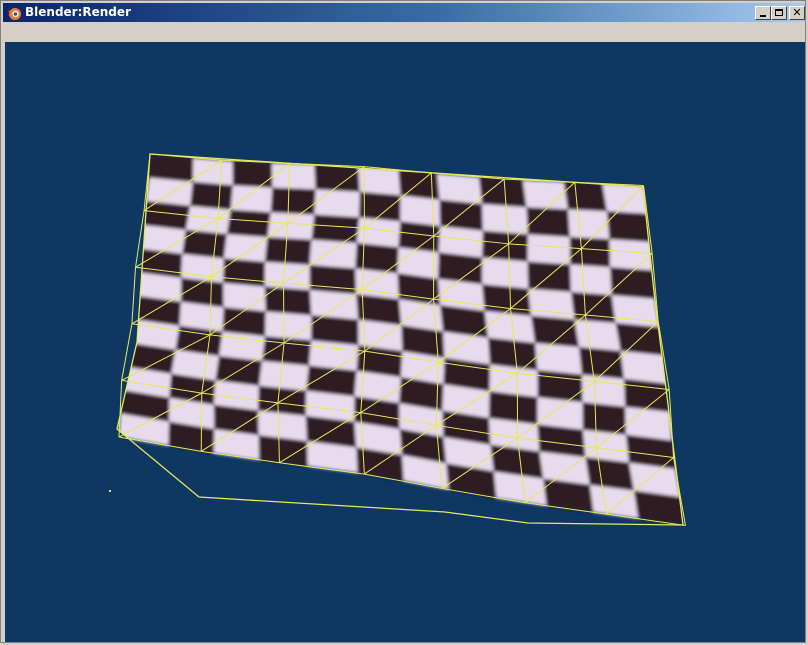 The width and height of the screenshot is (808, 645). I want to click on minimize-icon, so click(763, 16).